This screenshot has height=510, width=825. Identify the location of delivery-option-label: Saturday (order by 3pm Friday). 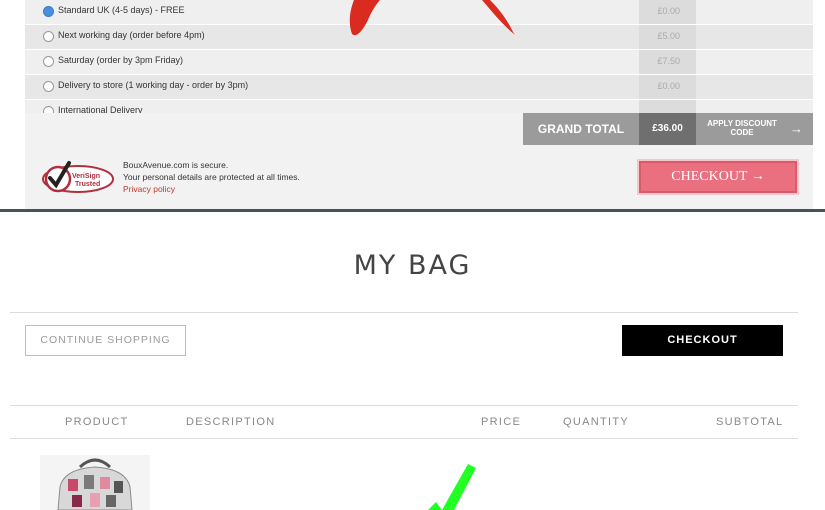
(121, 60).